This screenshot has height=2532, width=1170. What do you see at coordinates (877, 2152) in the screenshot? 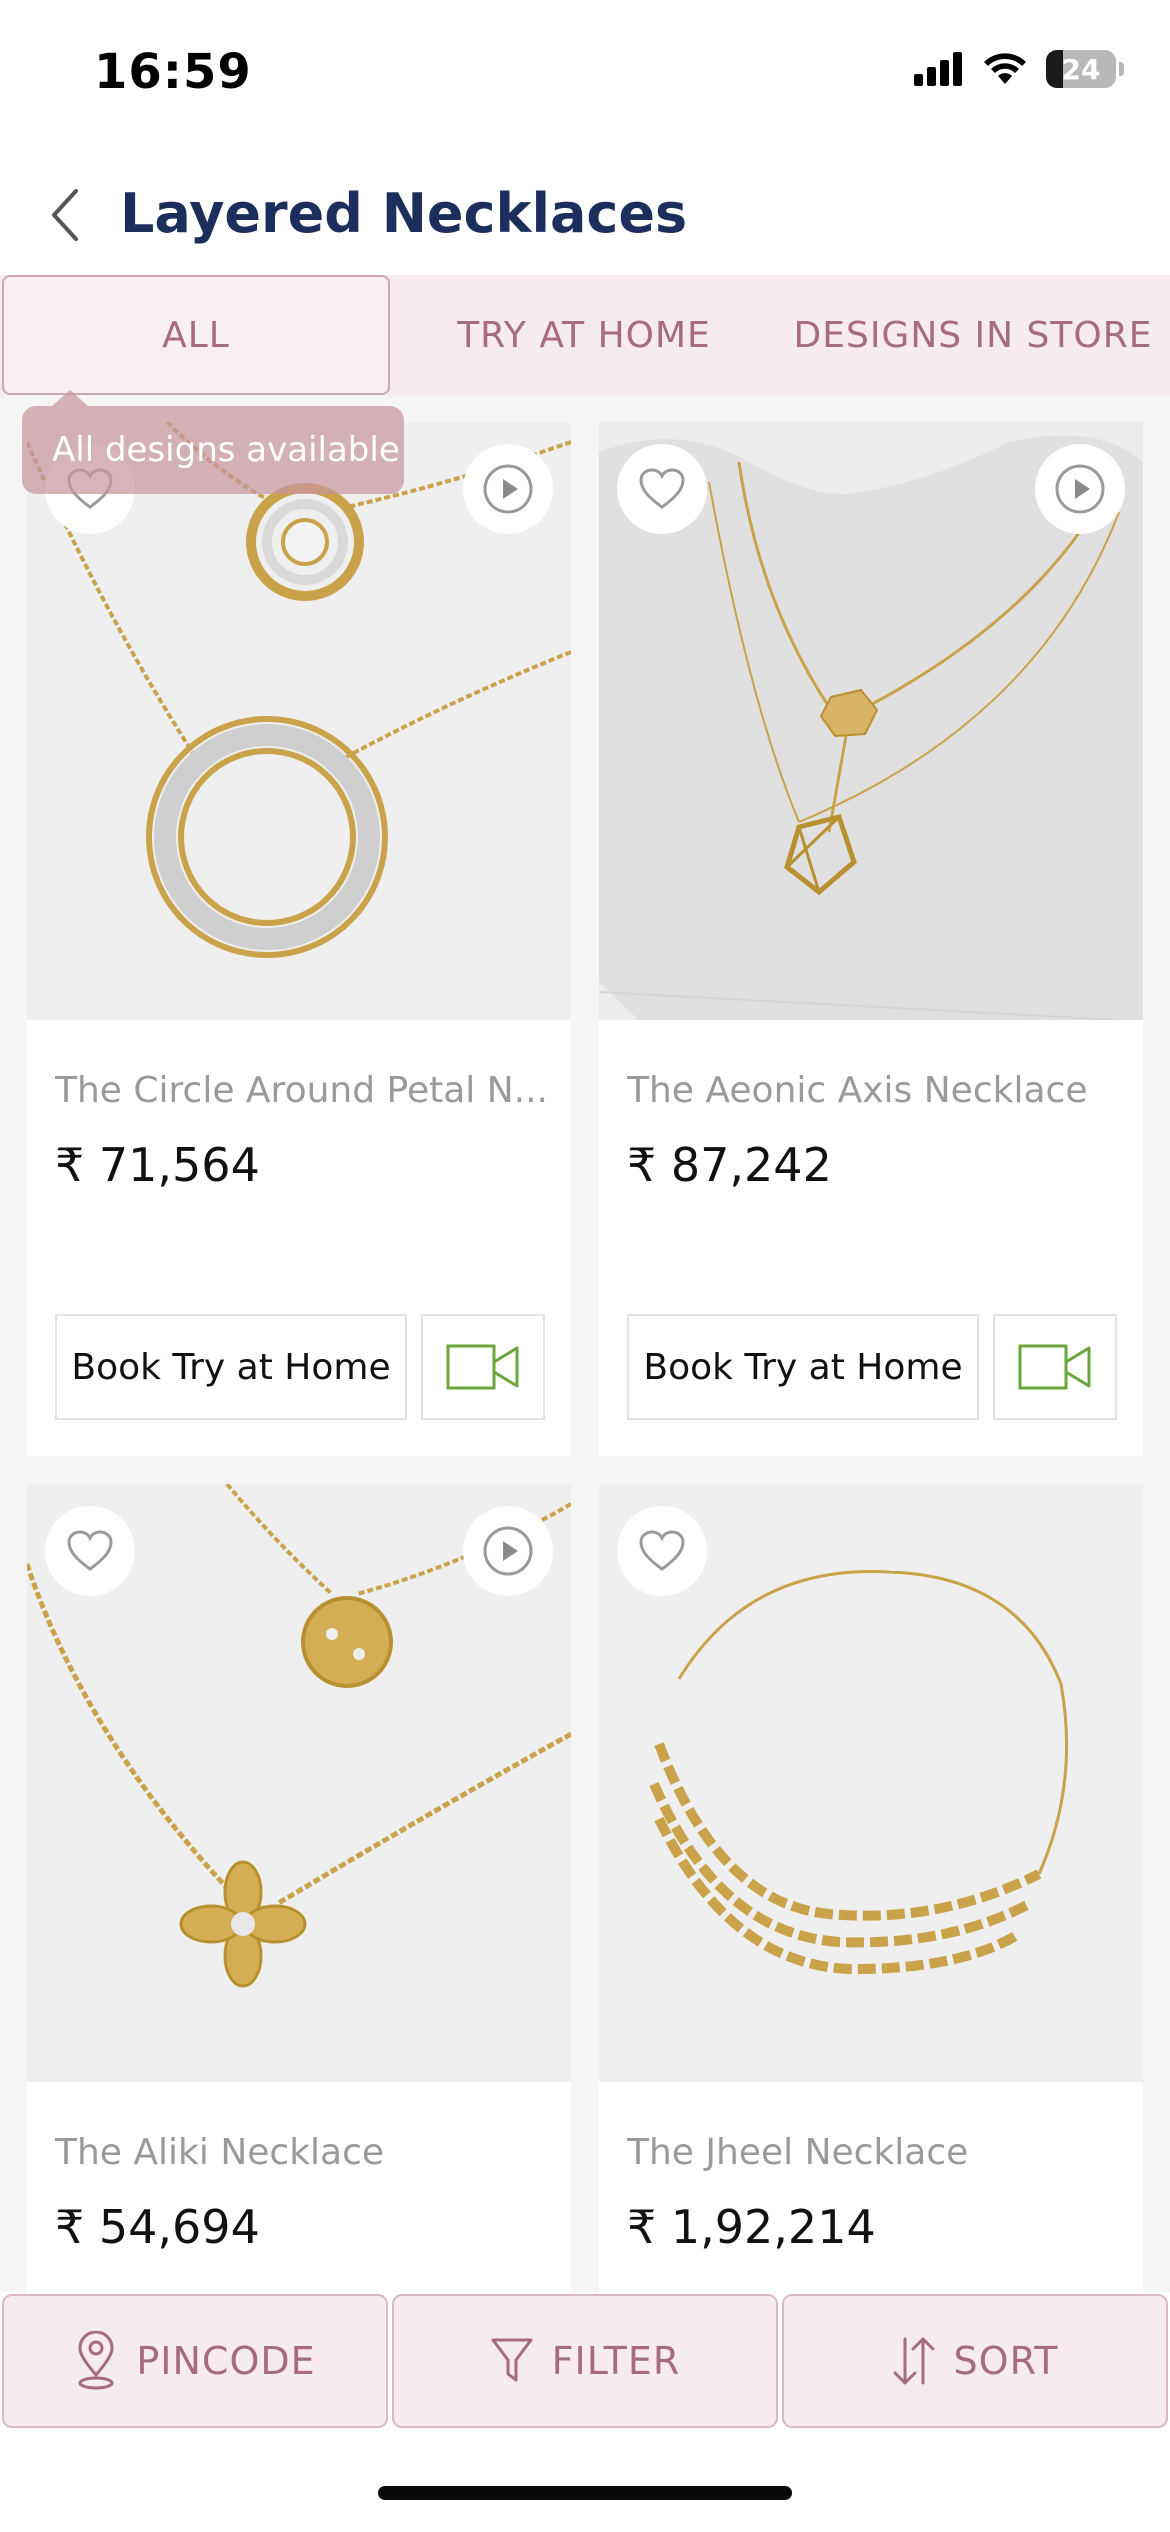
I see `product-name: The Jheel Necklace` at bounding box center [877, 2152].